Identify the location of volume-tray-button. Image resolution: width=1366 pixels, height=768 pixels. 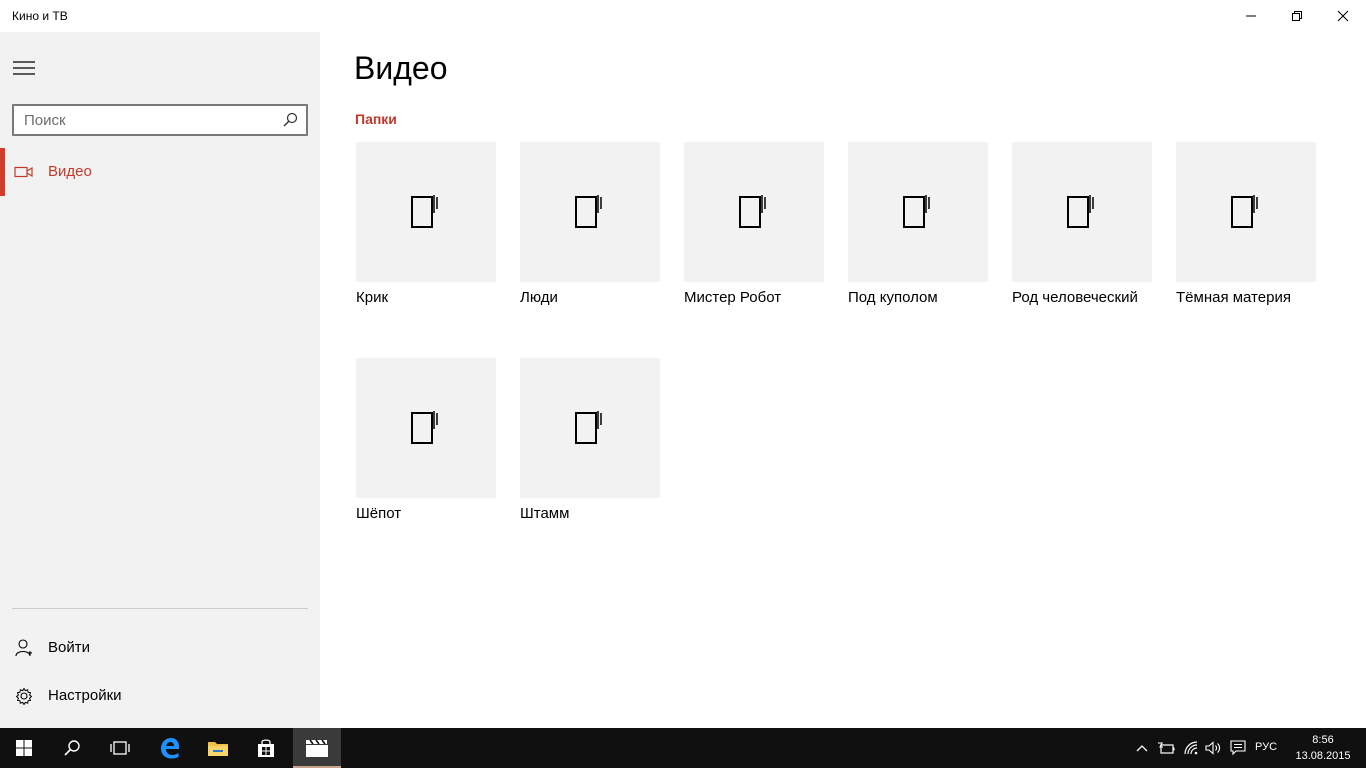
(1214, 748).